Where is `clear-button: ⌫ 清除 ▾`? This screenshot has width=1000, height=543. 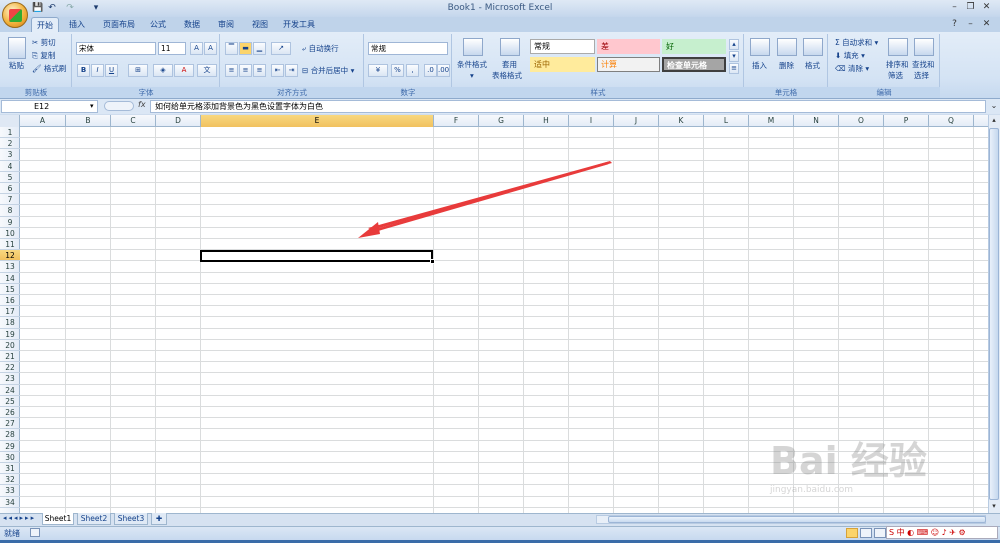 clear-button: ⌫ 清除 ▾ is located at coordinates (852, 69).